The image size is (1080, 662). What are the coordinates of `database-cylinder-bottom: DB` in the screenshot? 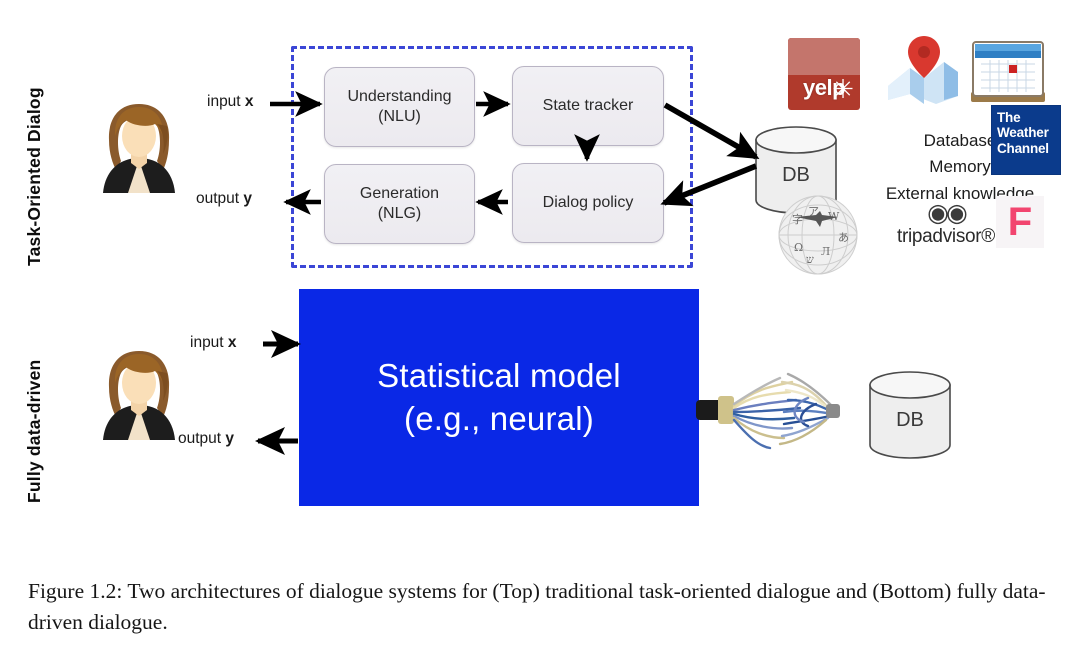 It's located at (910, 415).